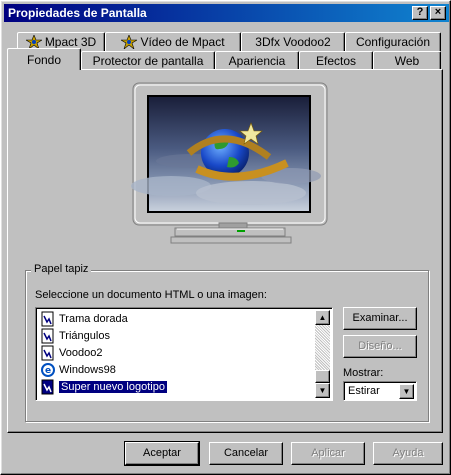 The image size is (451, 475). Describe the element at coordinates (246, 453) in the screenshot. I see `cancel-button: Cancelar` at that location.